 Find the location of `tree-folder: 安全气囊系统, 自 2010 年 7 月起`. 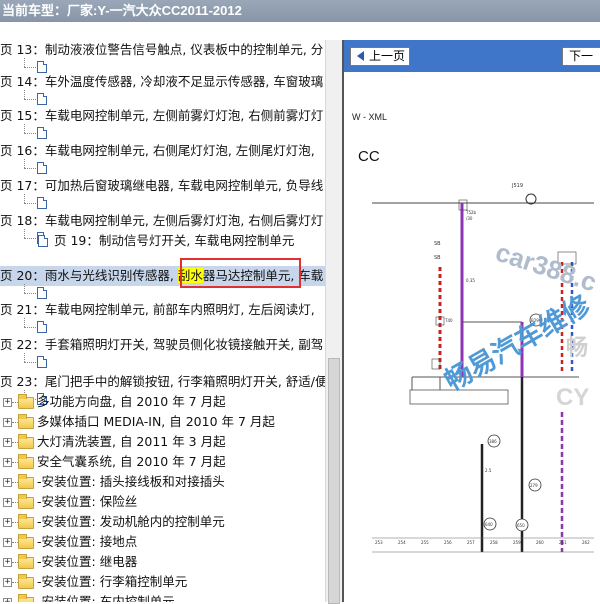

tree-folder: 安全气囊系统, 自 2010 年 7 月起 is located at coordinates (181, 462).